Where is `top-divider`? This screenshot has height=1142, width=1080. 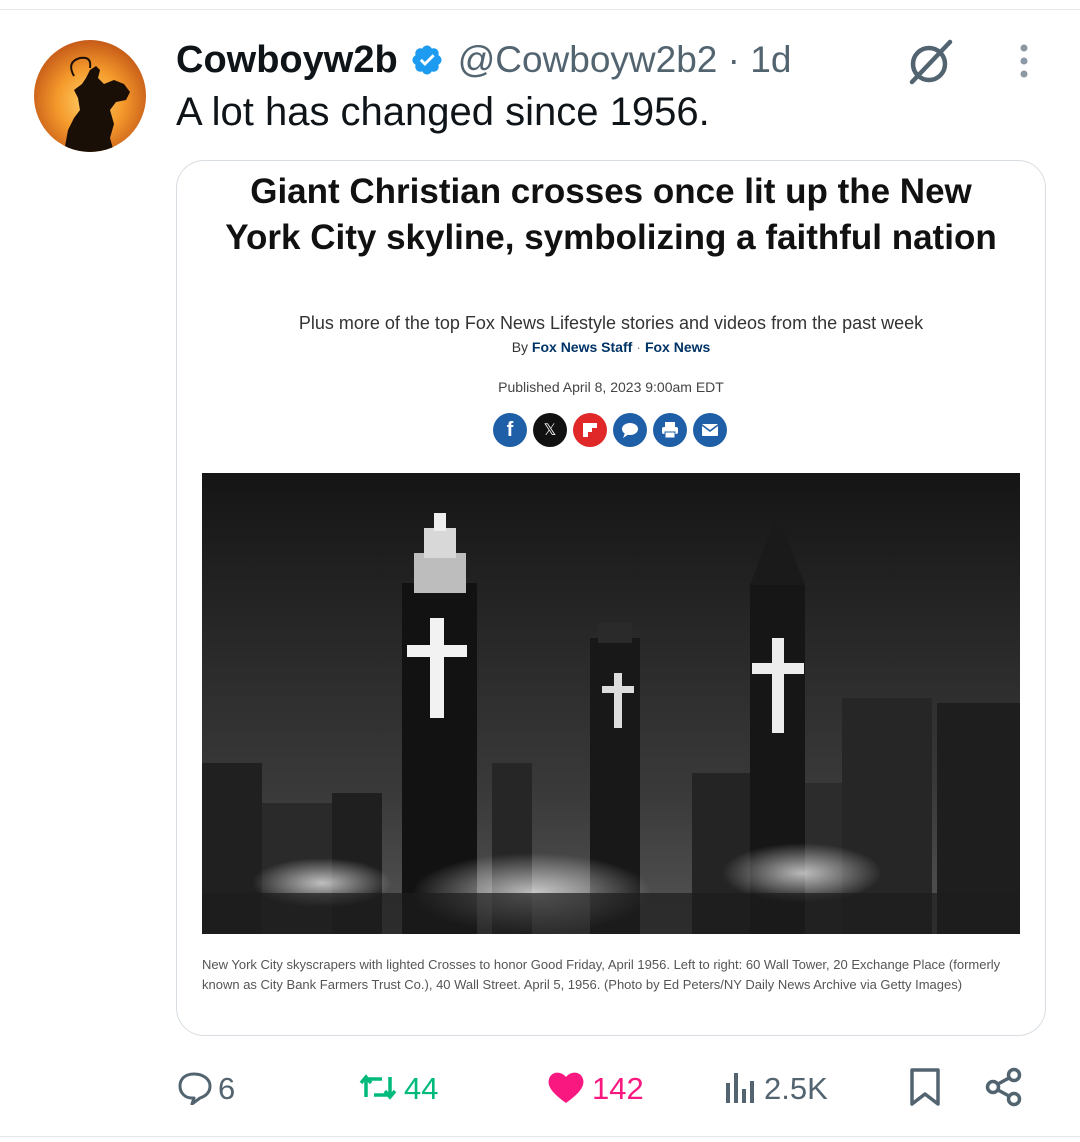
top-divider is located at coordinates (540, 9).